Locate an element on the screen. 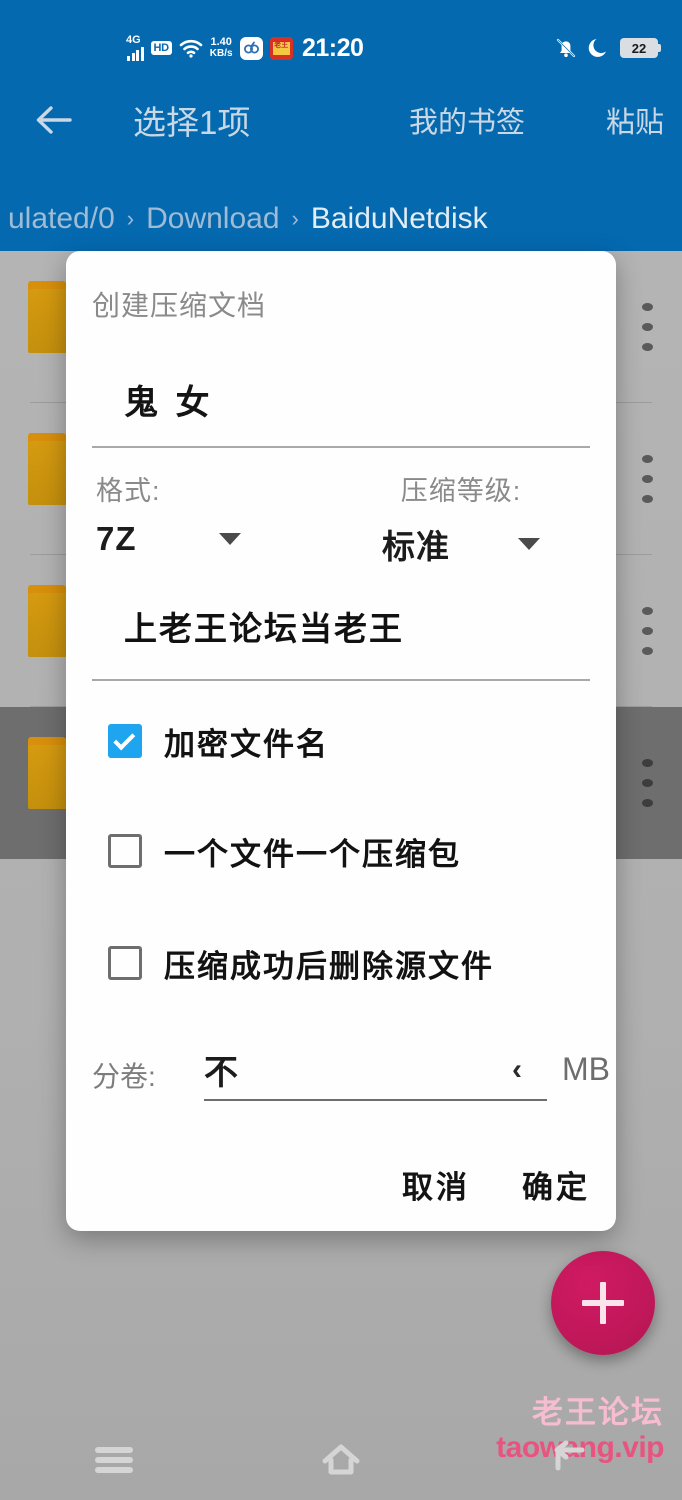 This screenshot has width=682, height=1500. wifi-icon is located at coordinates (191, 48).